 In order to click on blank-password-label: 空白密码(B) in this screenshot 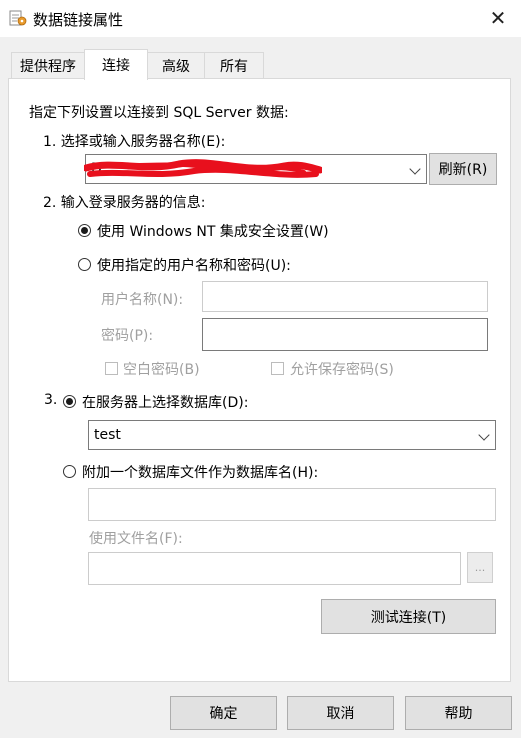, I will do `click(161, 370)`.